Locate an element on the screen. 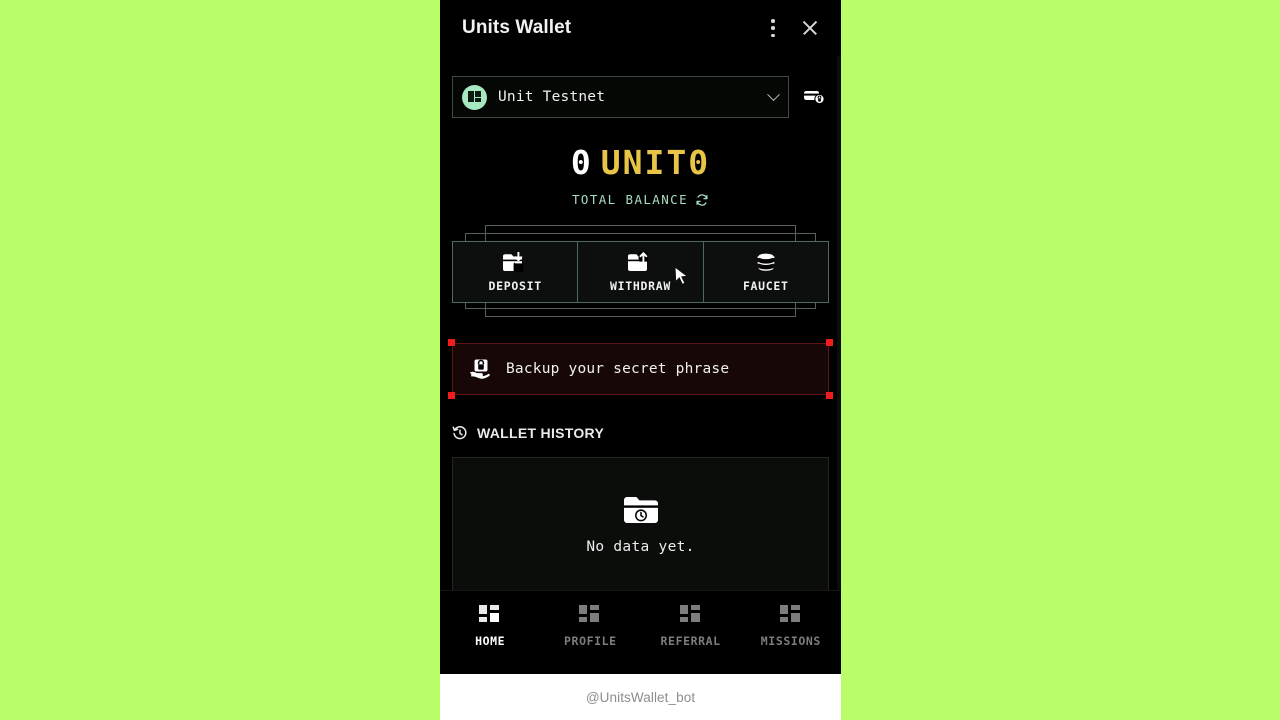 Image resolution: width=1280 pixels, height=720 pixels. card-lock-icon is located at coordinates (814, 97).